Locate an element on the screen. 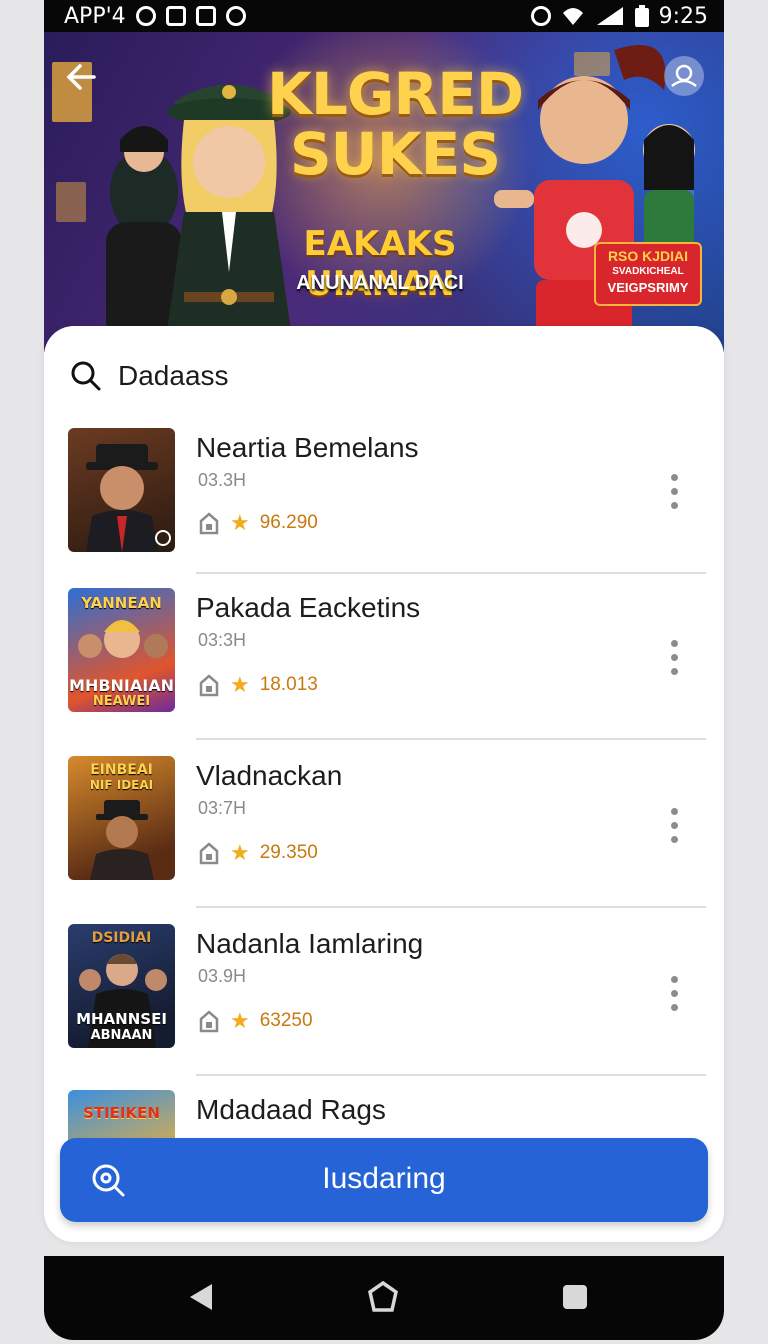 This screenshot has width=768, height=1344. item-thumbnail is located at coordinates (121, 490).